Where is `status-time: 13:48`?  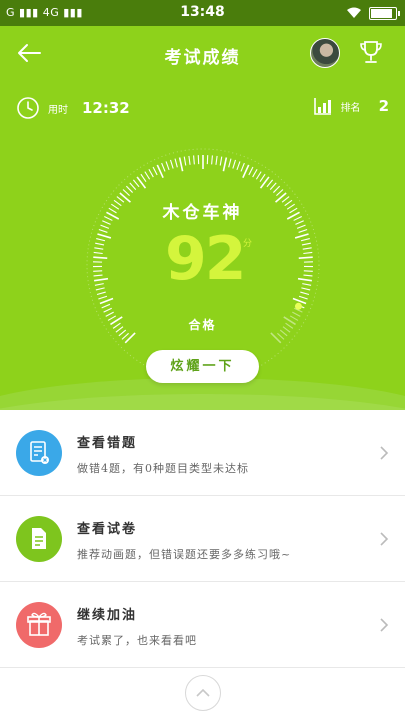
status-time: 13:48 is located at coordinates (202, 12).